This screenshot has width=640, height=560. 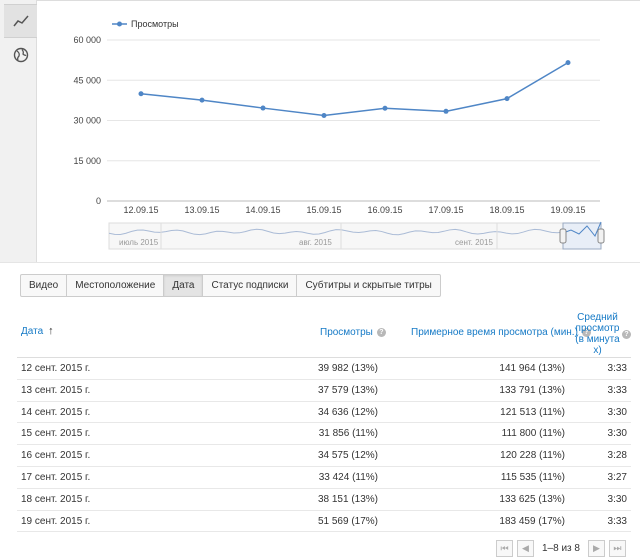 I want to click on y-tick-label: 15 000, so click(x=87, y=161).